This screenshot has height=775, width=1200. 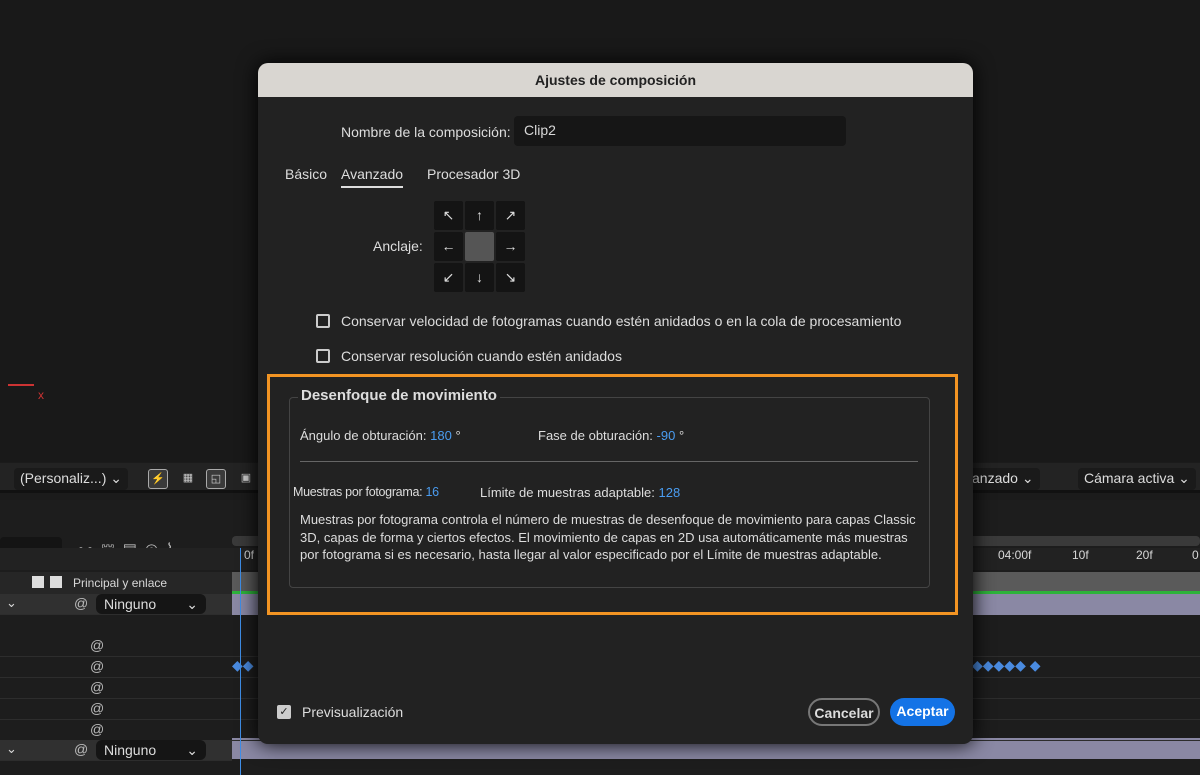 I want to click on transparency-grid-icon: ▦, so click(x=188, y=479).